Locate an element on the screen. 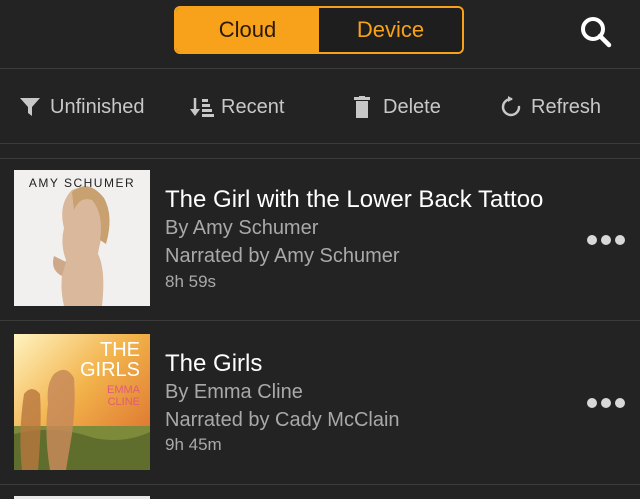 The width and height of the screenshot is (640, 499). book-author: By Amy Schumer is located at coordinates (242, 228).